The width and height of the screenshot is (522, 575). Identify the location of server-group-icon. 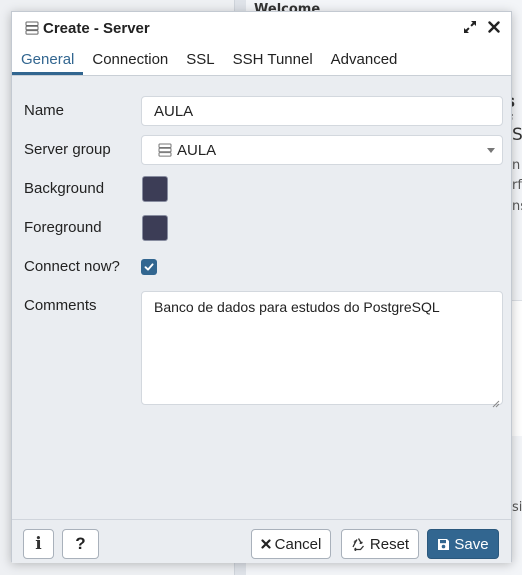
(165, 150).